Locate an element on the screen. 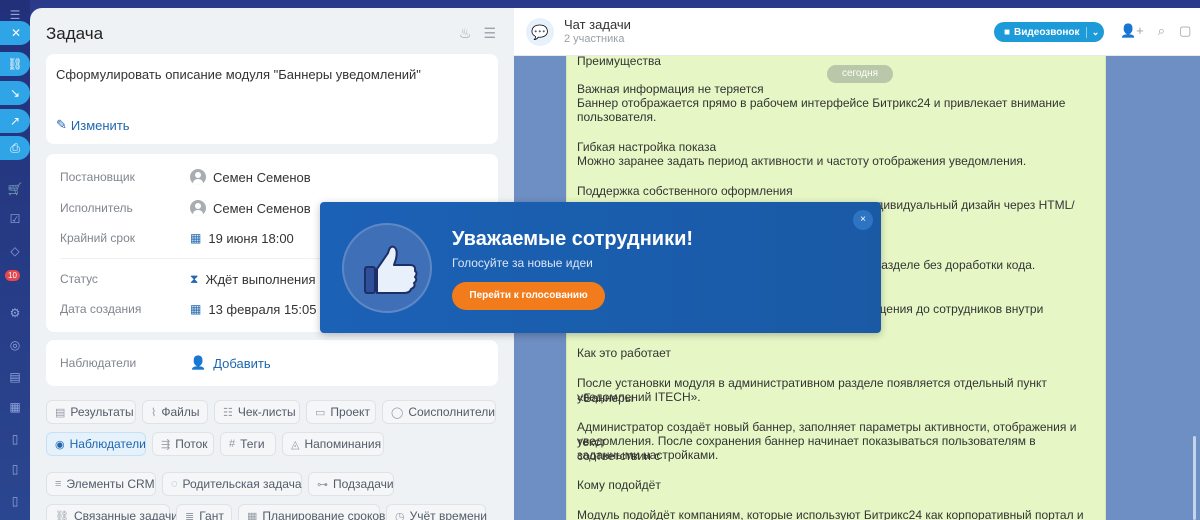 The image size is (1200, 520). chip-tags: # Теги is located at coordinates (248, 444).